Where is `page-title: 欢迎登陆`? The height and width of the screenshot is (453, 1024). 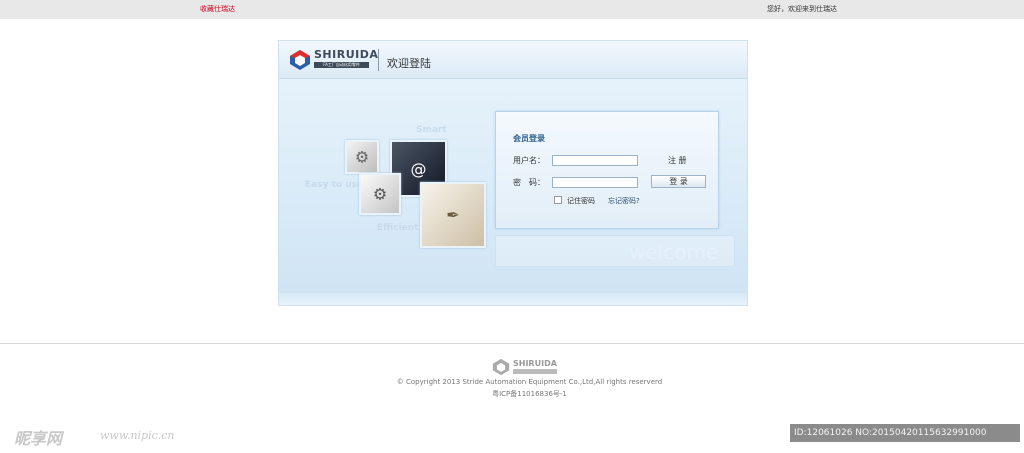
page-title: 欢迎登陆 is located at coordinates (409, 63).